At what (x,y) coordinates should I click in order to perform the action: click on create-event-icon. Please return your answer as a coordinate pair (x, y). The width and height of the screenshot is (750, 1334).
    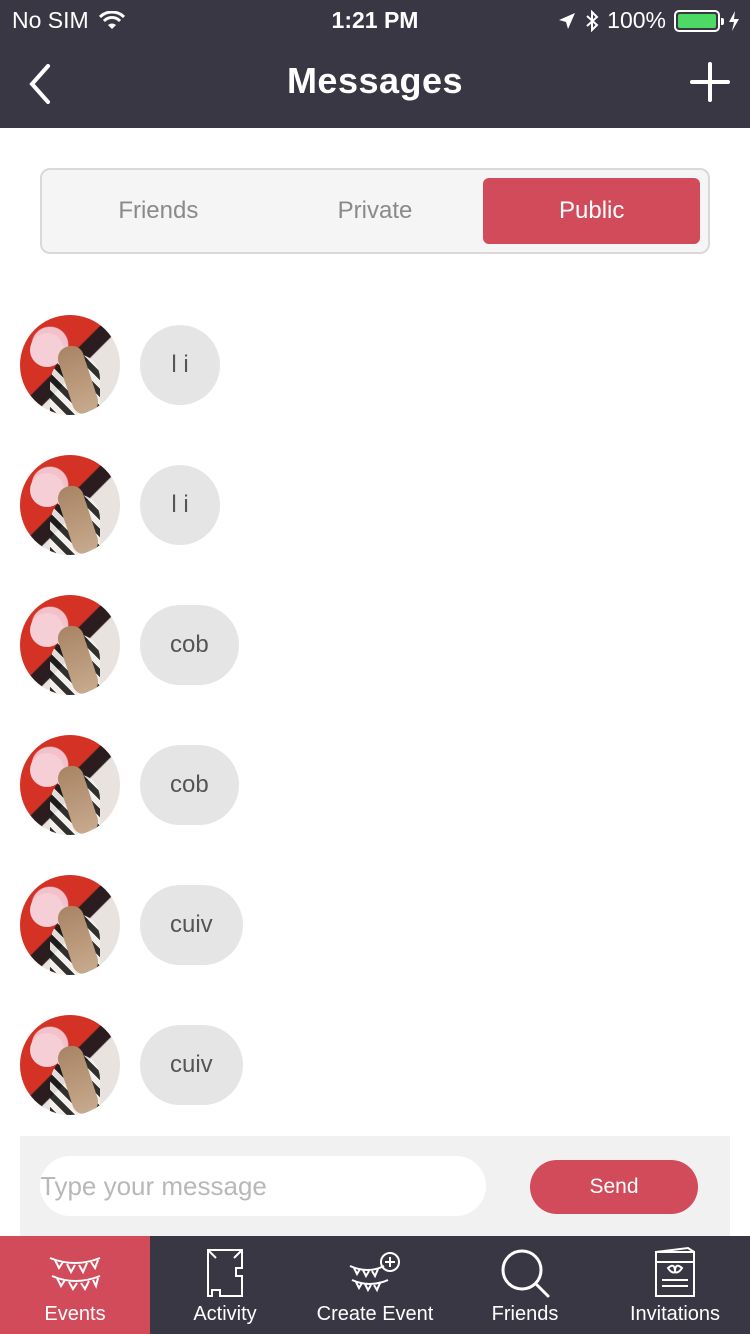
    Looking at the image, I should click on (374, 1272).